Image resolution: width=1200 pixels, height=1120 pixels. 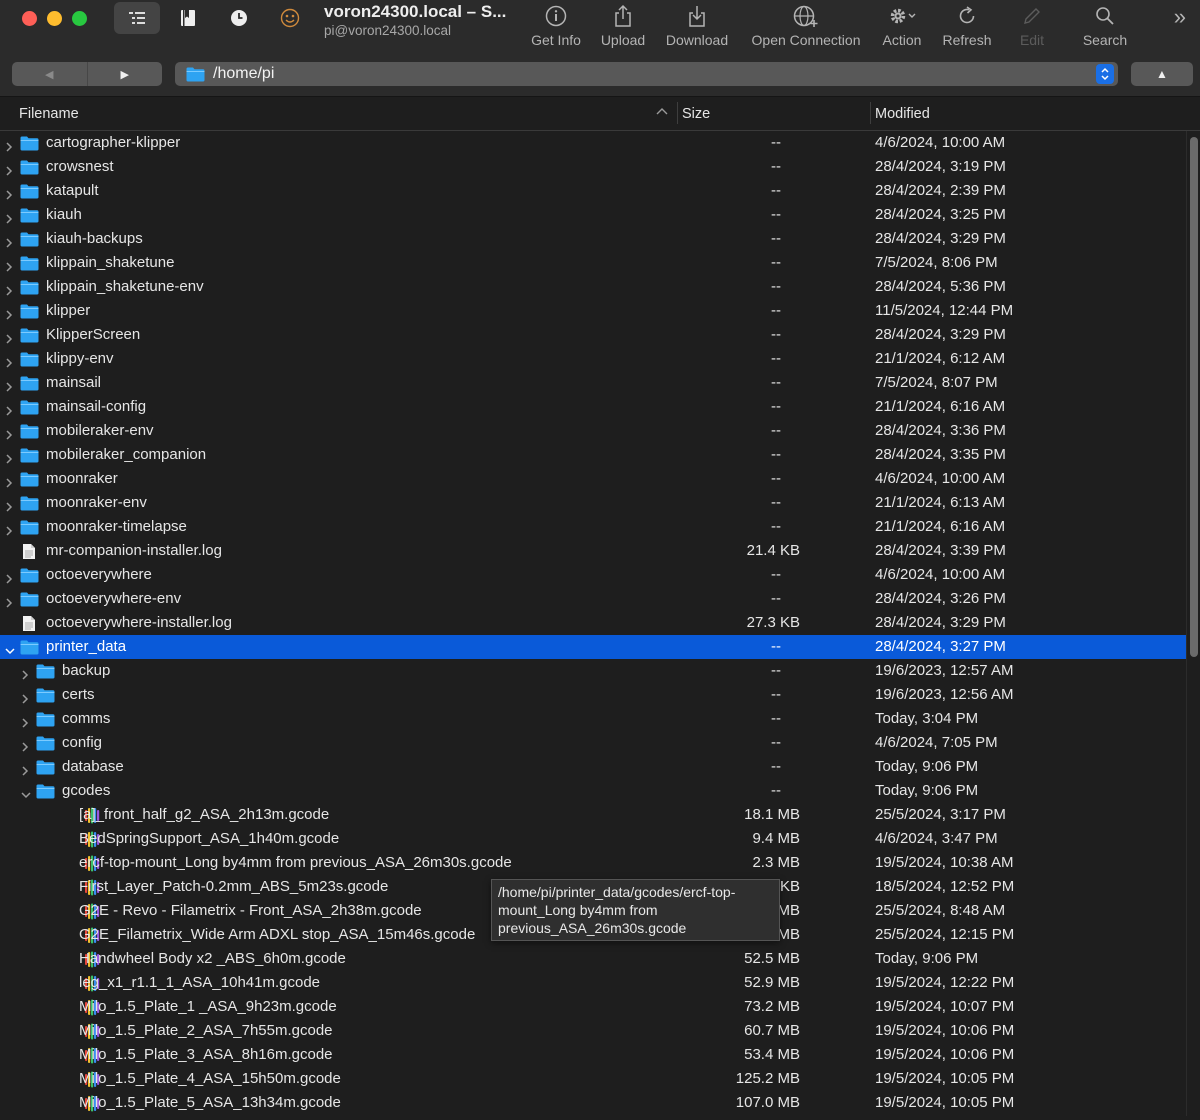 What do you see at coordinates (593, 647) in the screenshot?
I see `folder-row: printer_data -- 28/4/2024, 3:27 PM` at bounding box center [593, 647].